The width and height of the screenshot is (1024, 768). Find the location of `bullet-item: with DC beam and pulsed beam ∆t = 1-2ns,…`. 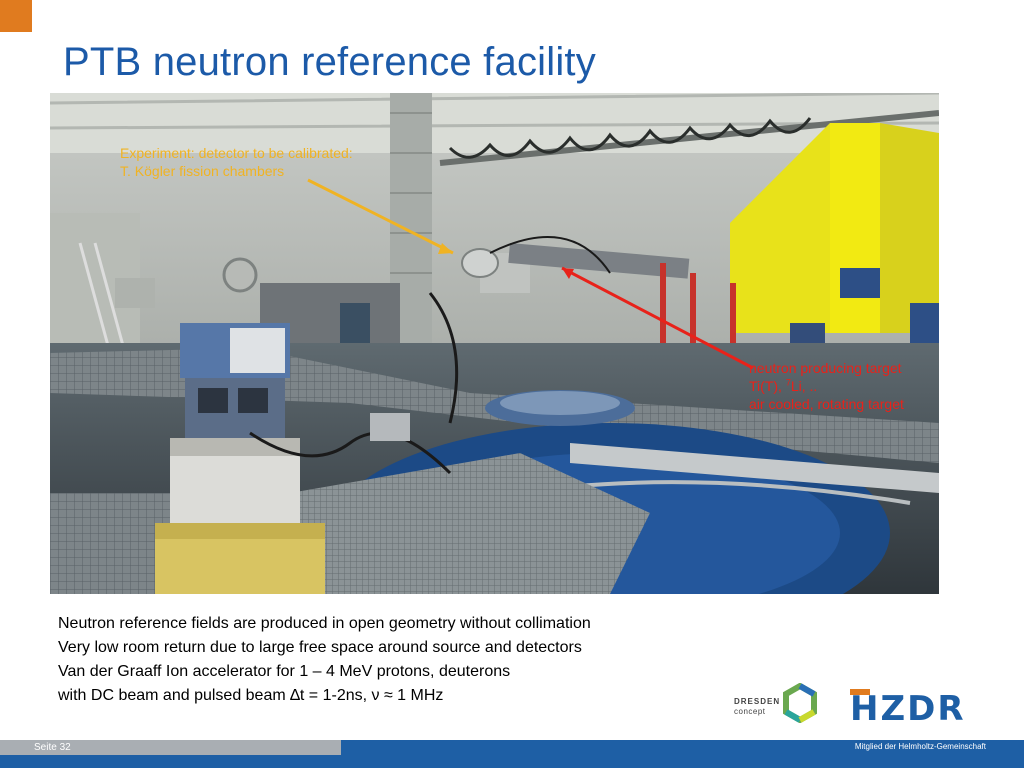

bullet-item: with DC beam and pulsed beam ∆t = 1-2ns,… is located at coordinates (251, 695).